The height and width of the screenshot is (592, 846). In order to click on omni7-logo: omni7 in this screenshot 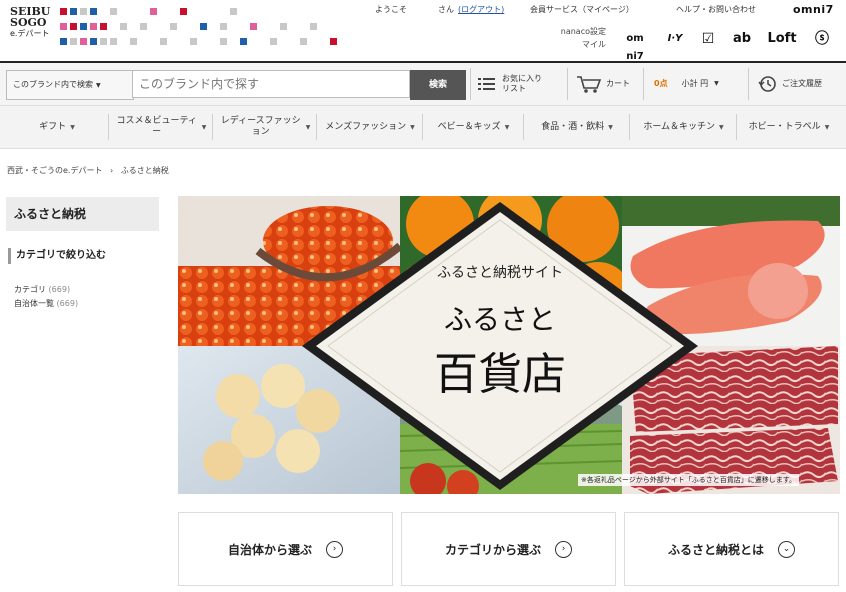, I will do `click(813, 9)`.